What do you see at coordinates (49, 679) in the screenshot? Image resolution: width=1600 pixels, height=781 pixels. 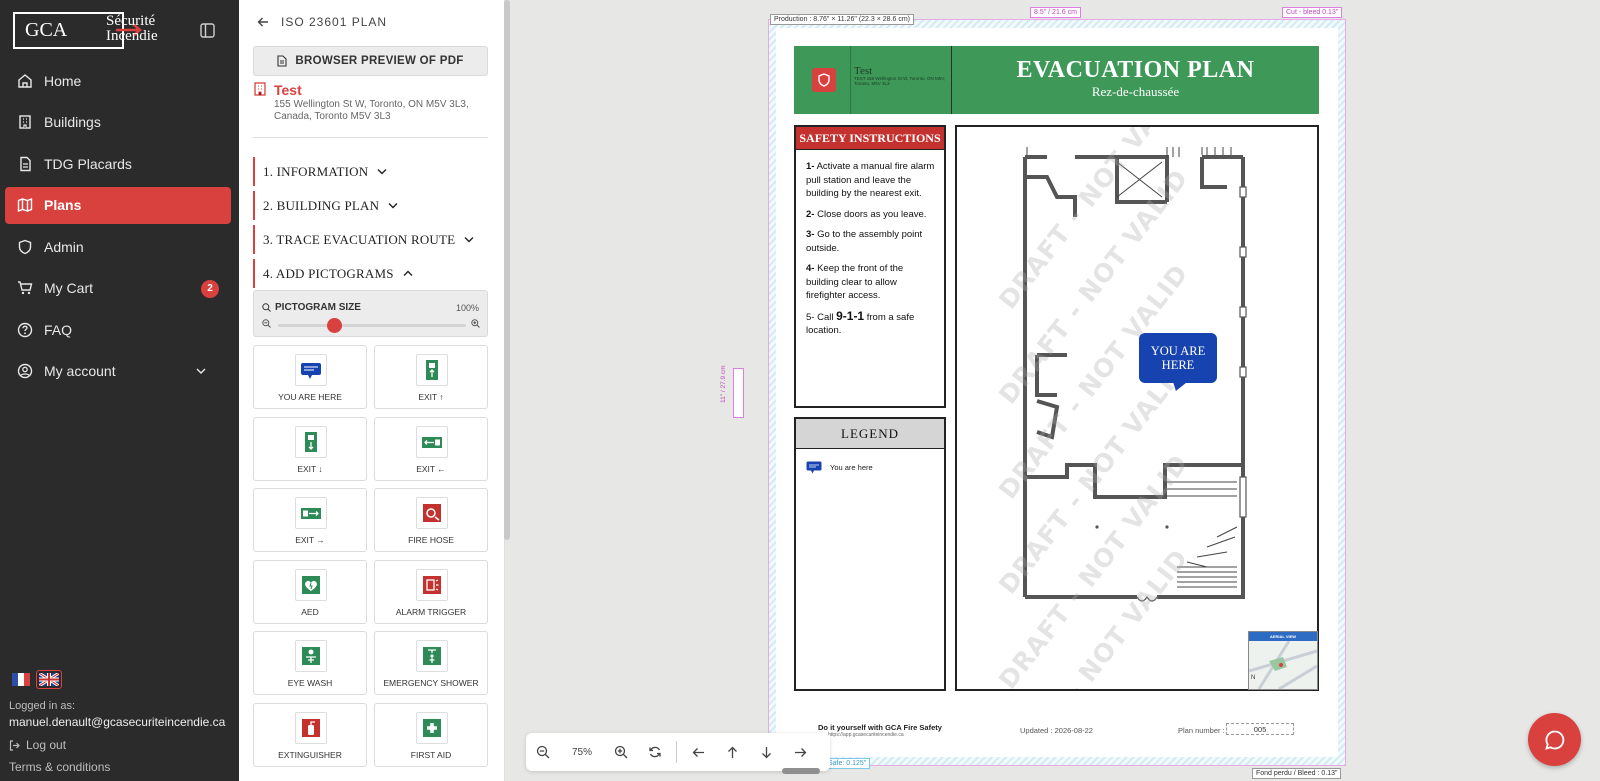 I see `uk-flag-icon` at bounding box center [49, 679].